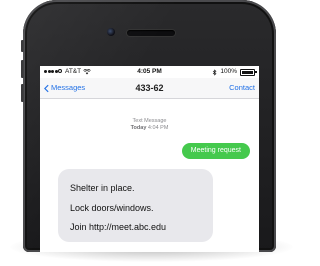 This screenshot has width=320, height=266. What do you see at coordinates (138, 127) in the screenshot?
I see `message-day: Today` at bounding box center [138, 127].